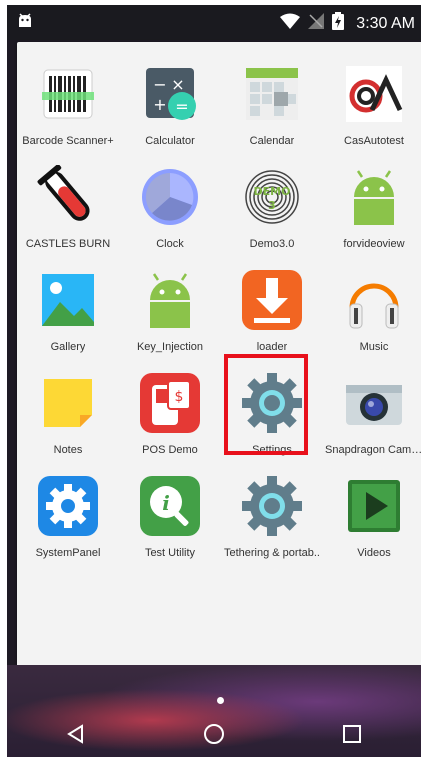 This screenshot has height=760, width=426. I want to click on test-tube-icon, so click(63, 193).